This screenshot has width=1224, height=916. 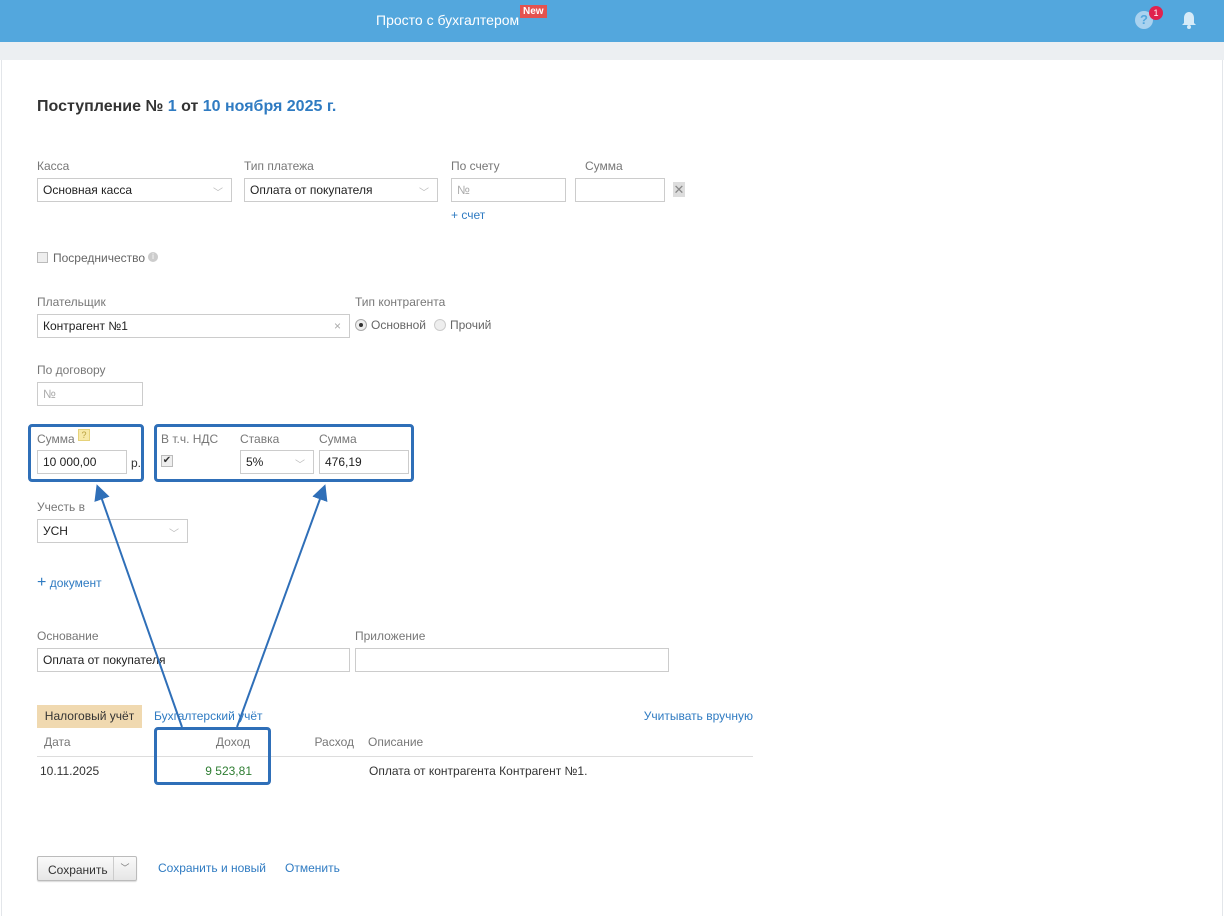 I want to click on arrow-to-amount, so click(x=138, y=606).